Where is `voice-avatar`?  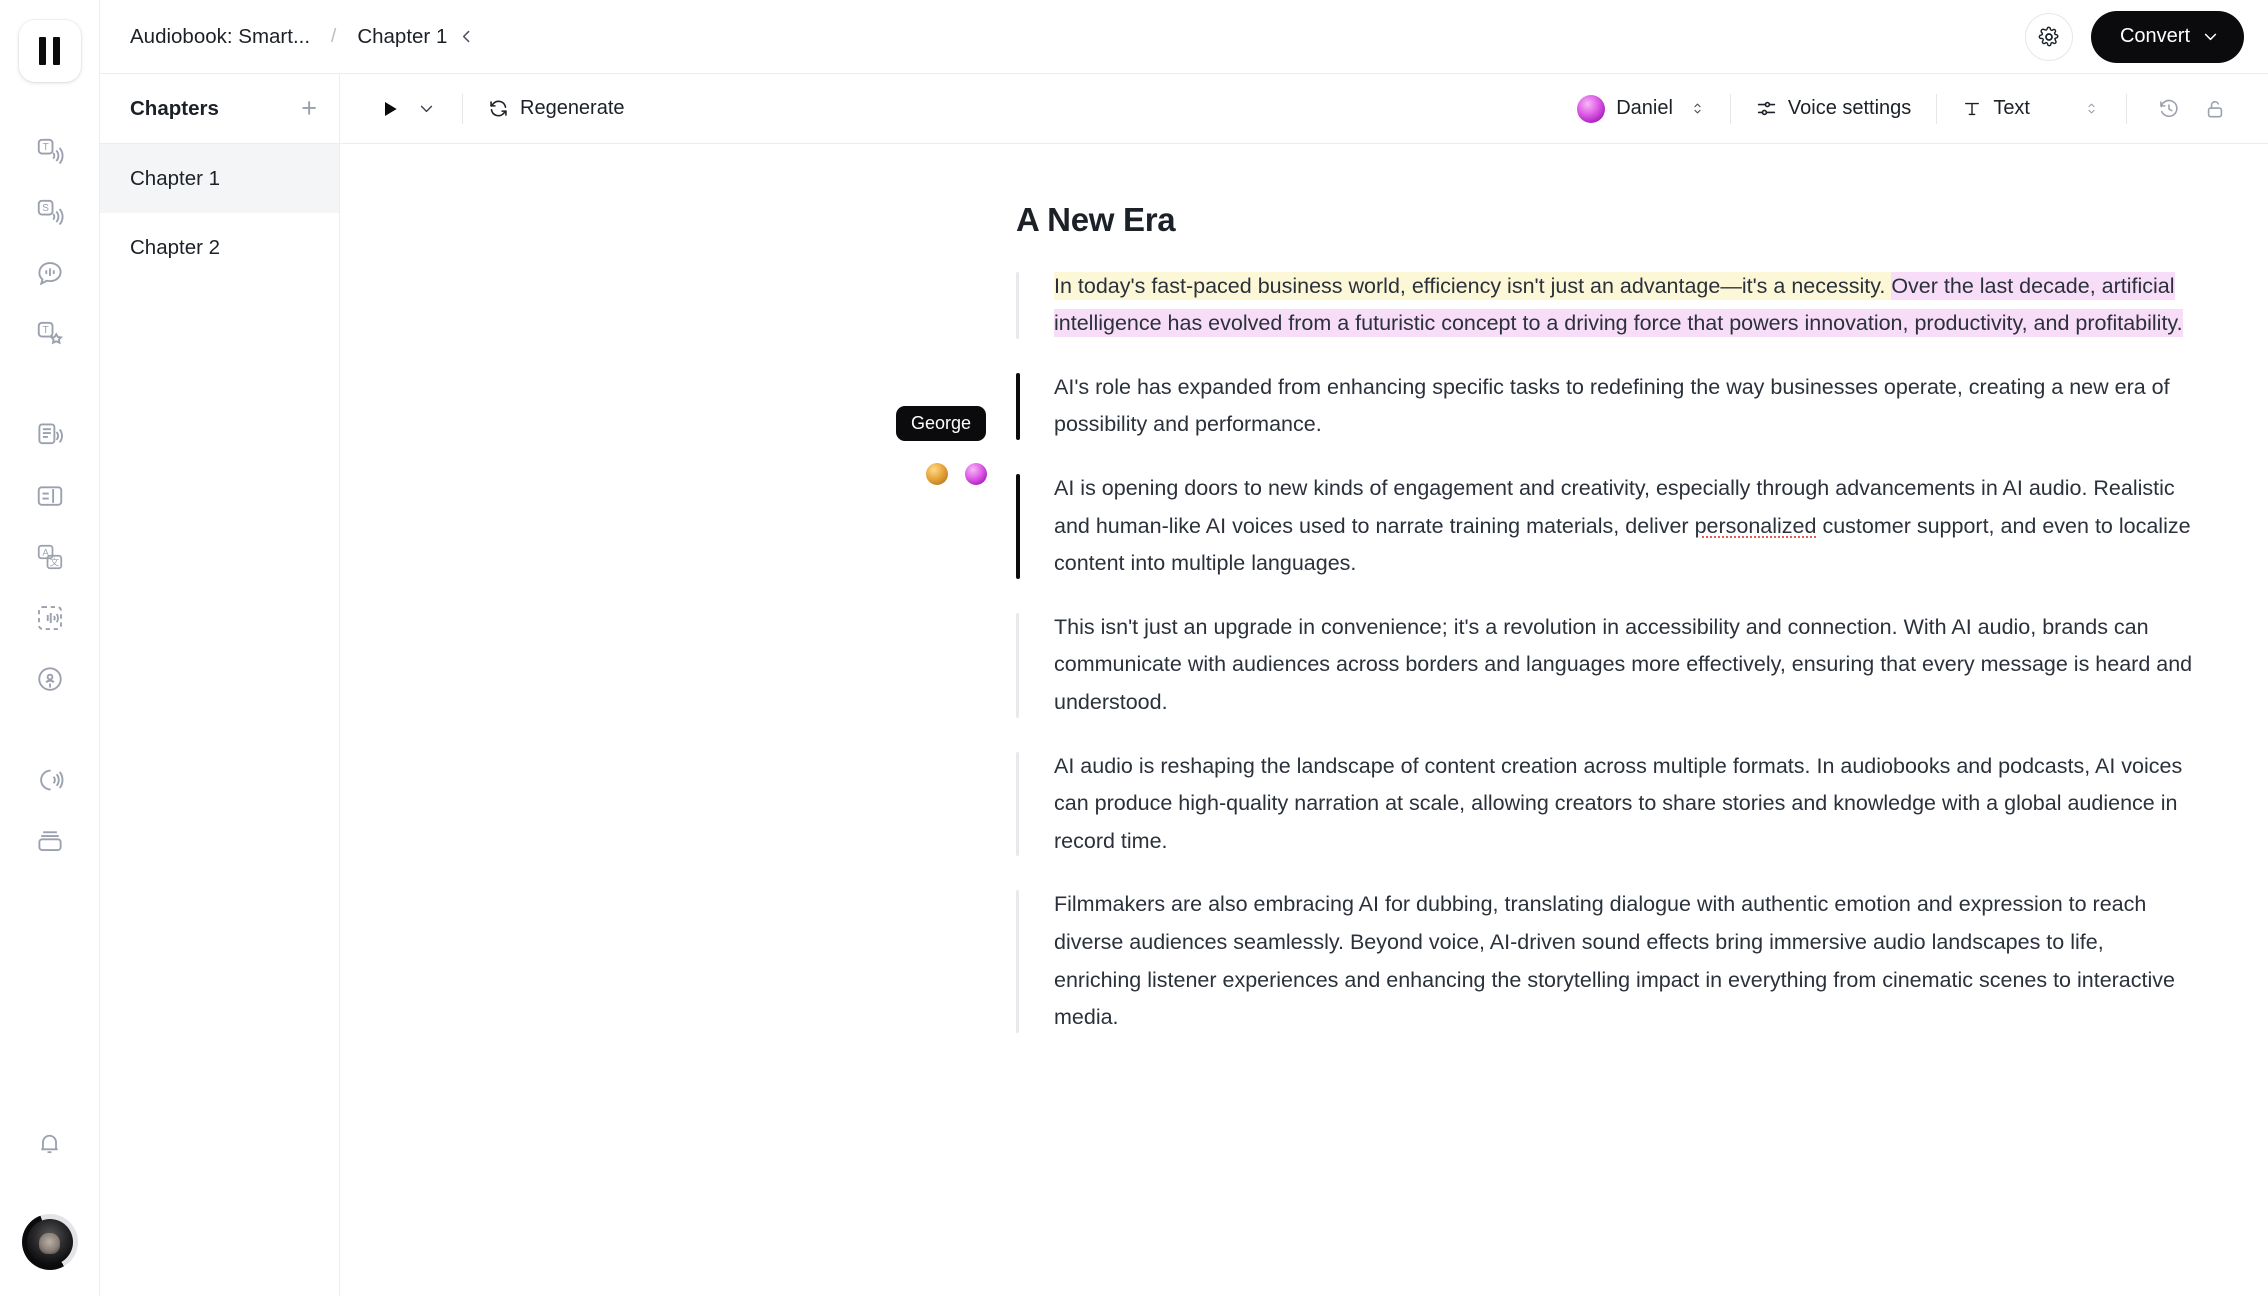
voice-avatar is located at coordinates (1591, 108).